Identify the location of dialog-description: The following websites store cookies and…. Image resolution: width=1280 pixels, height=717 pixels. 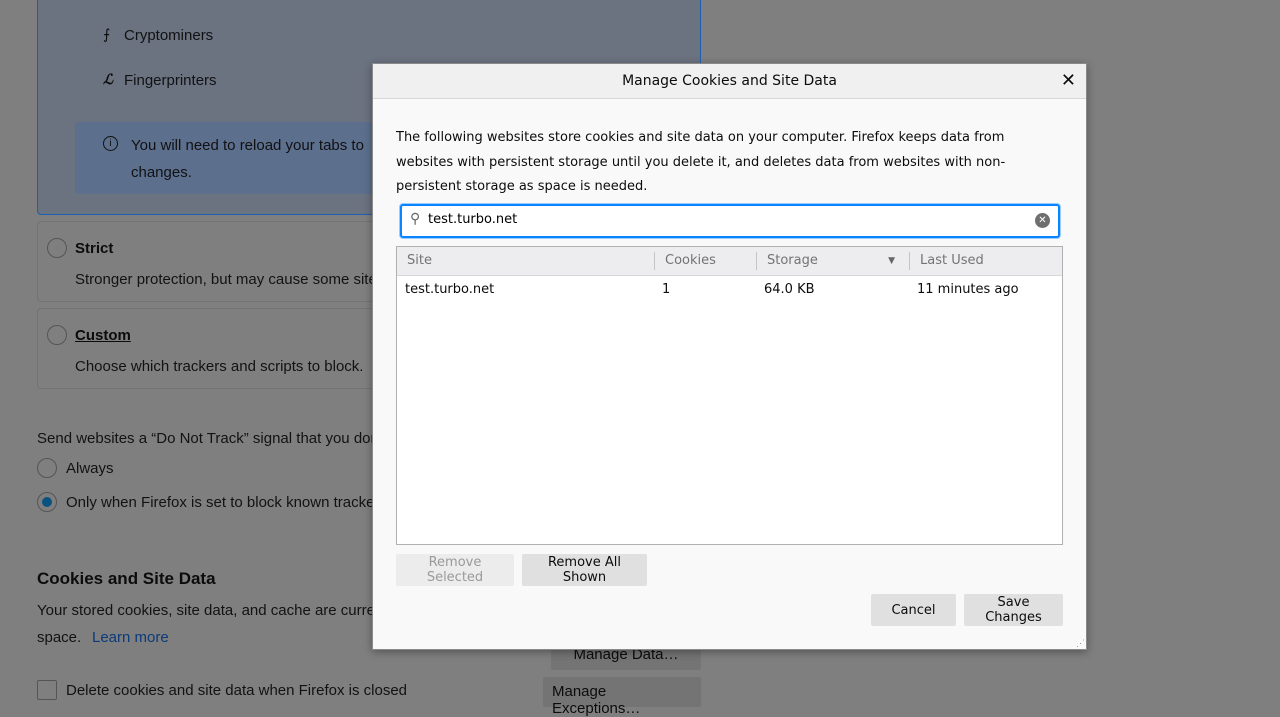
(701, 162).